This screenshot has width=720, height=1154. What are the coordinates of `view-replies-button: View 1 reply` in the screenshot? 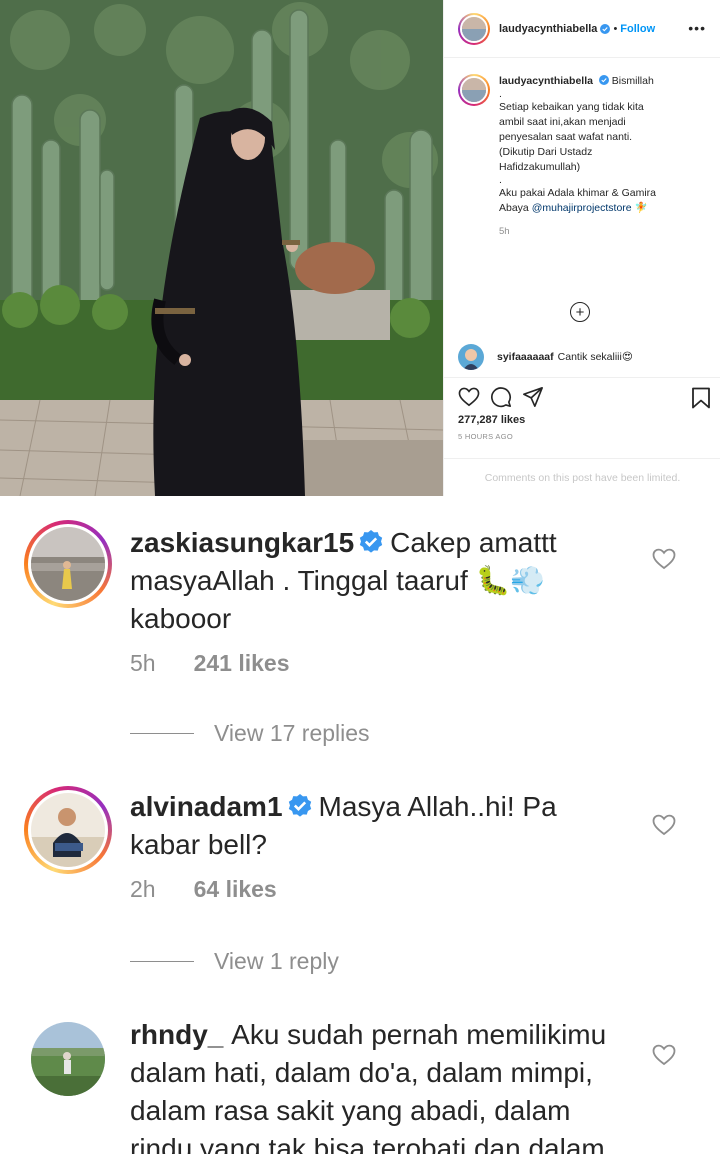 It's located at (234, 961).